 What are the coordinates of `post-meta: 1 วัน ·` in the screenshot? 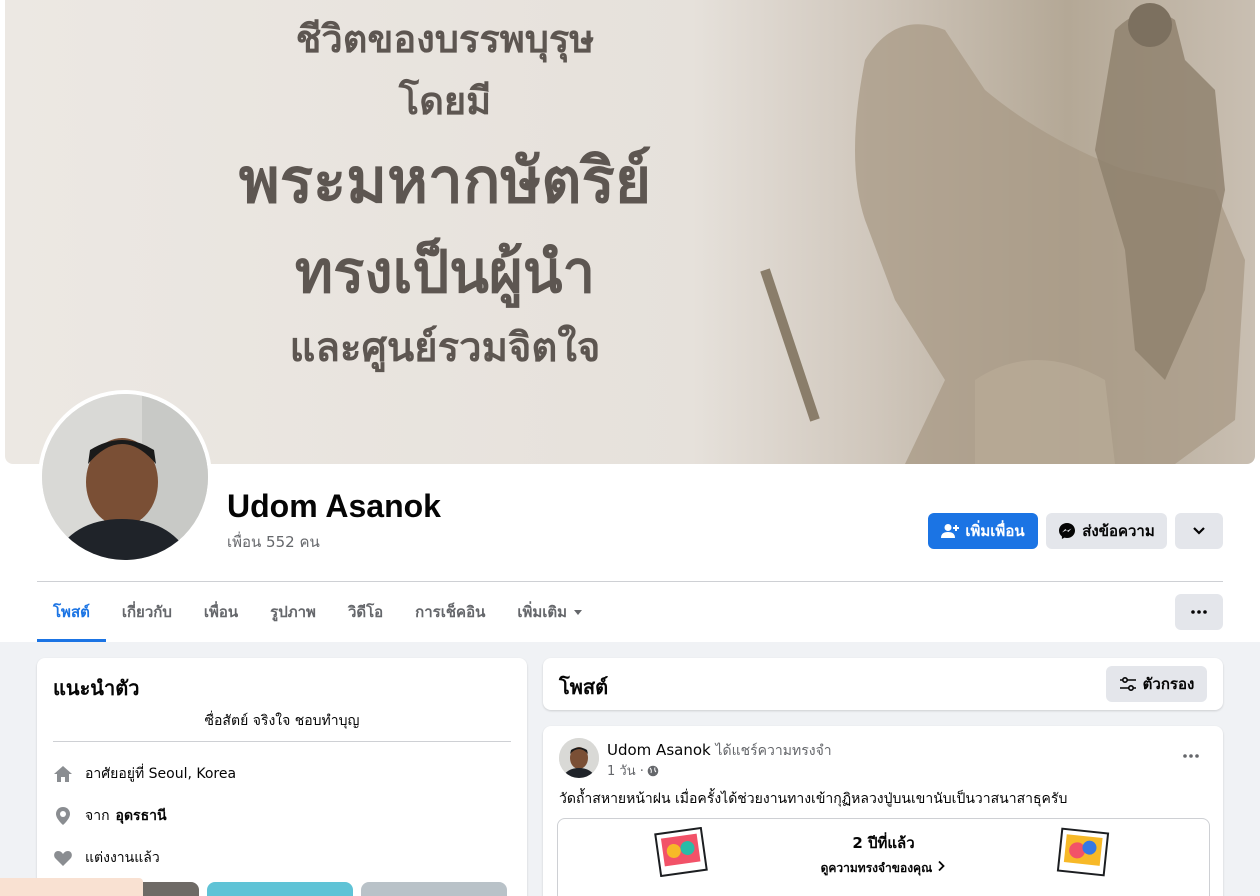 It's located at (633, 770).